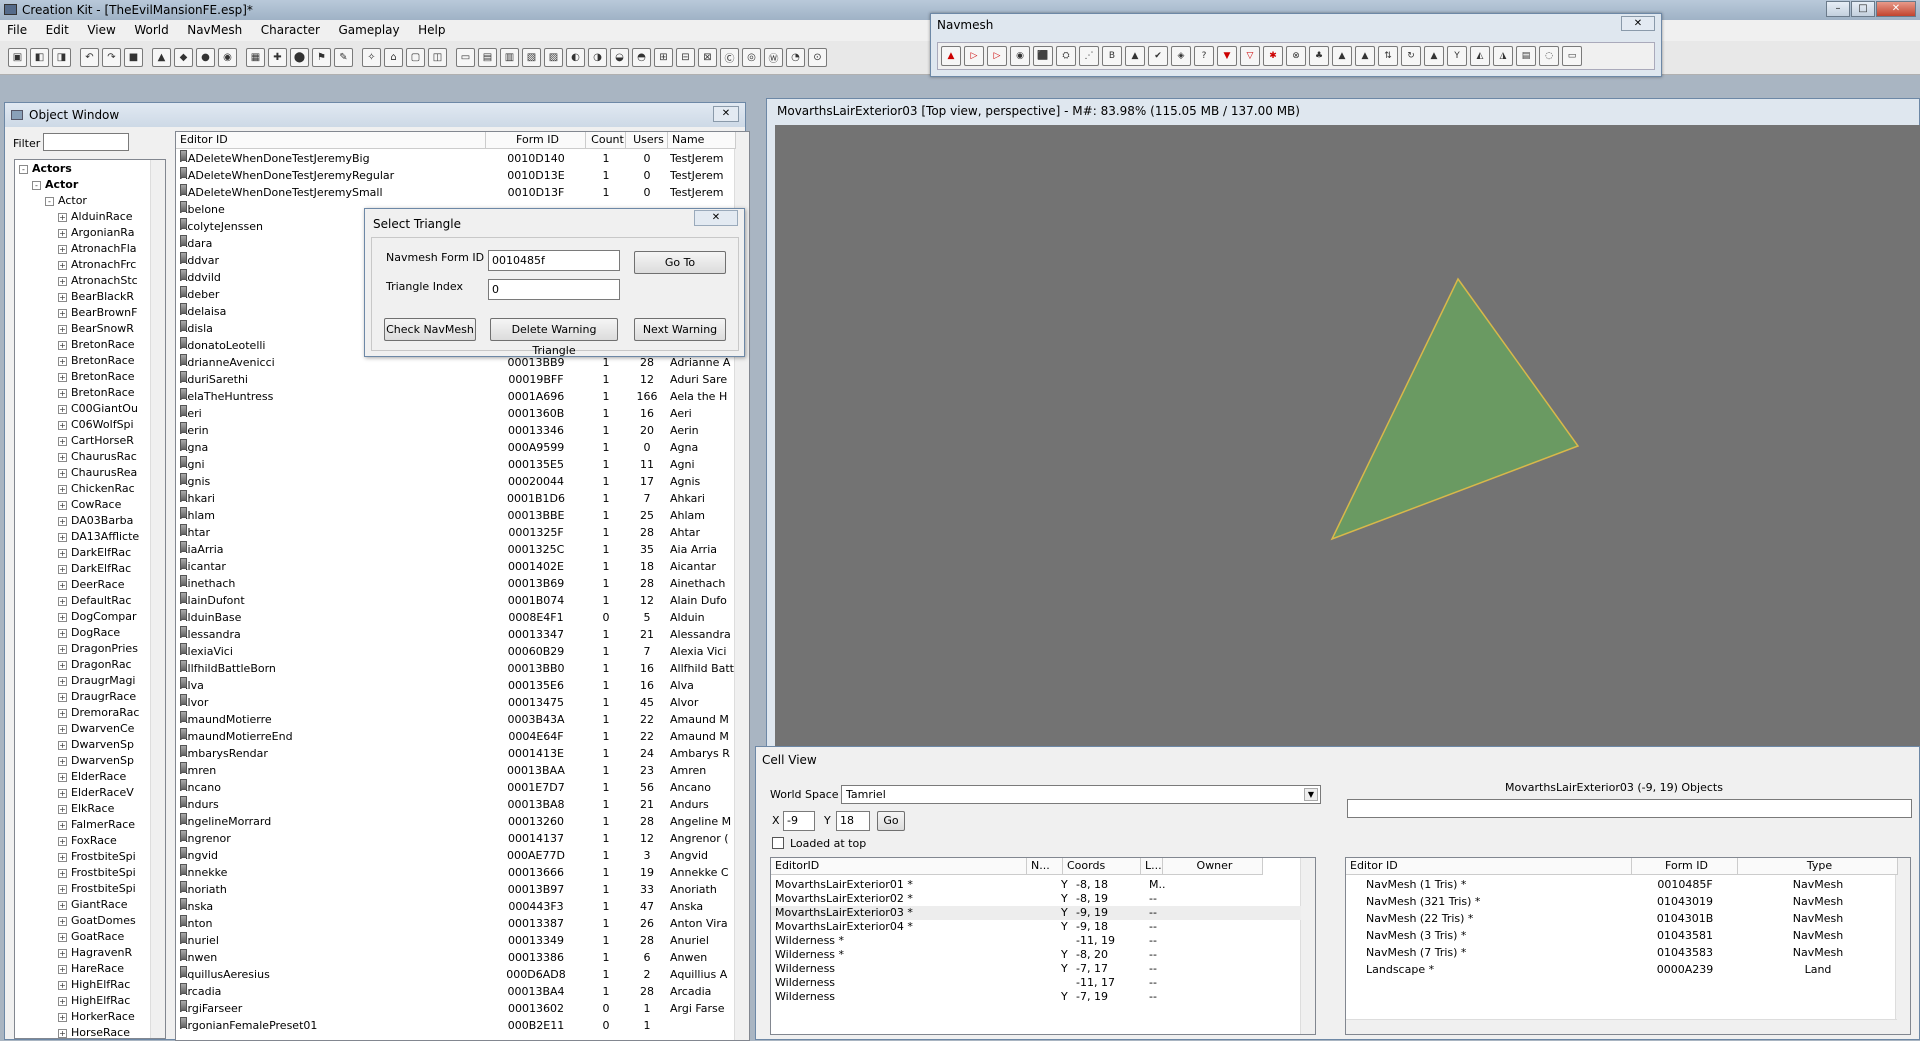 The image size is (1920, 1041). What do you see at coordinates (456, 600) in the screenshot?
I see `list-row: AlainDufont 0001B074 1 12 Alain Dufo` at bounding box center [456, 600].